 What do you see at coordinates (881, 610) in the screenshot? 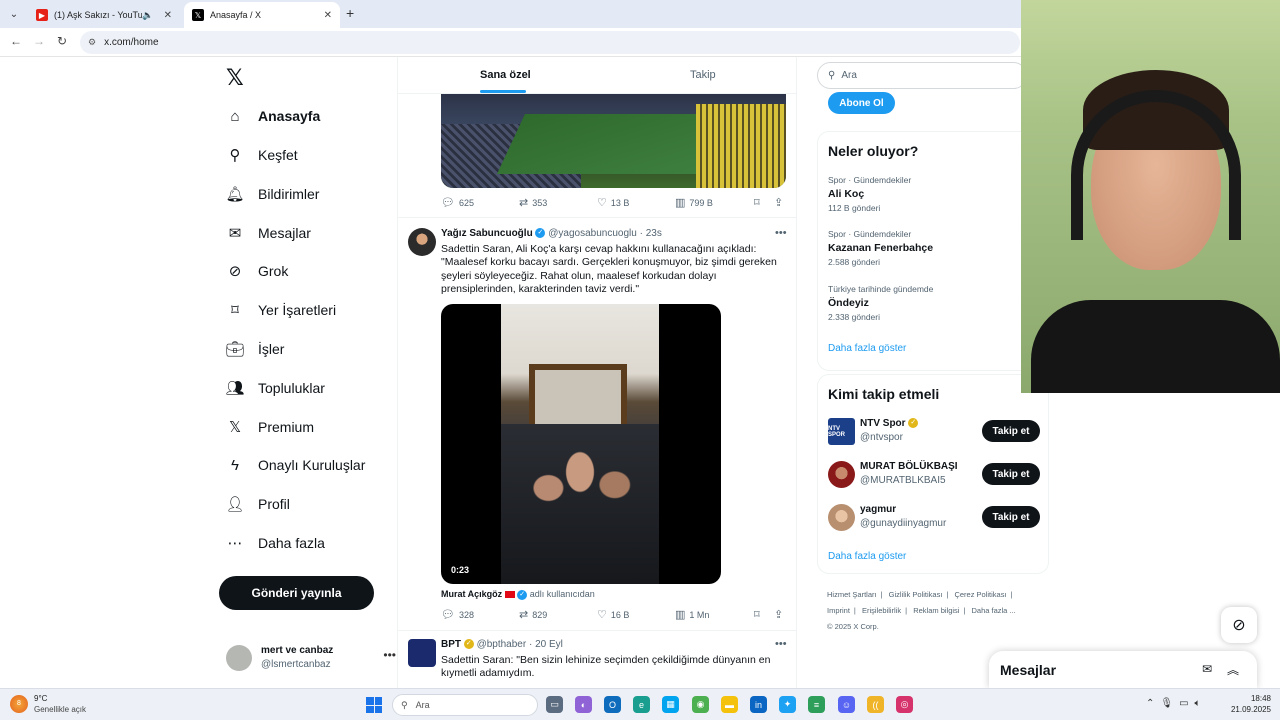
I see `footer-link-accessibility: Erişilebilirlik` at bounding box center [881, 610].